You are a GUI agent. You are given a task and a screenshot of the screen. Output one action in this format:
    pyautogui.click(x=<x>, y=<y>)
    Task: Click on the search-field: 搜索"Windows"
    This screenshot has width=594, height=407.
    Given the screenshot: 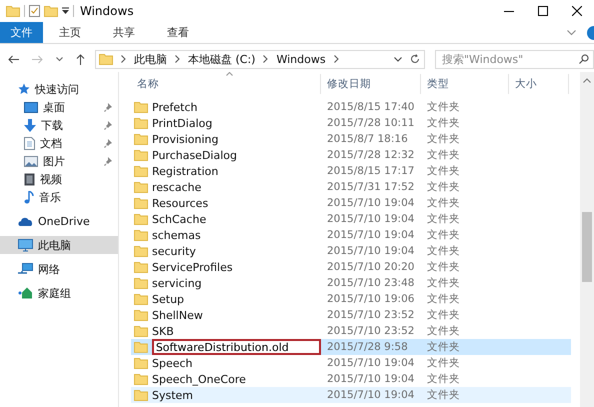 What is the action you would take?
    pyautogui.click(x=514, y=59)
    